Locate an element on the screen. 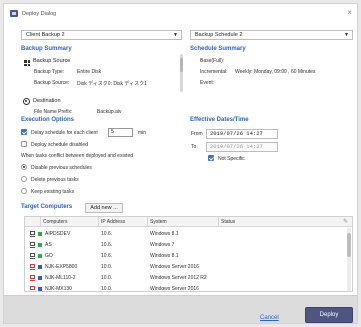 The height and width of the screenshot is (327, 361). disable-previous-label: Disable previous schedules is located at coordinates (61, 168).